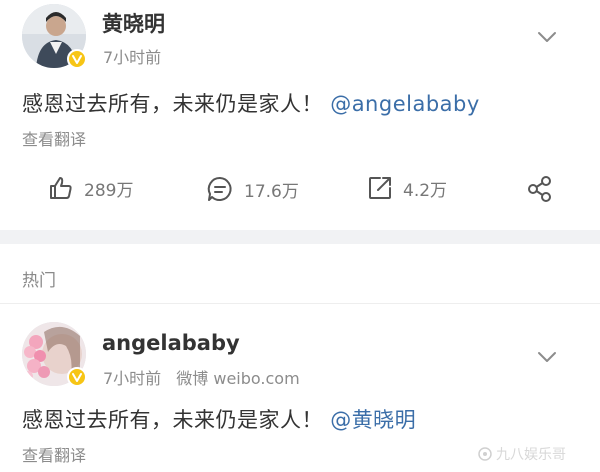 The width and height of the screenshot is (600, 472). What do you see at coordinates (171, 343) in the screenshot?
I see `username: angelababy` at bounding box center [171, 343].